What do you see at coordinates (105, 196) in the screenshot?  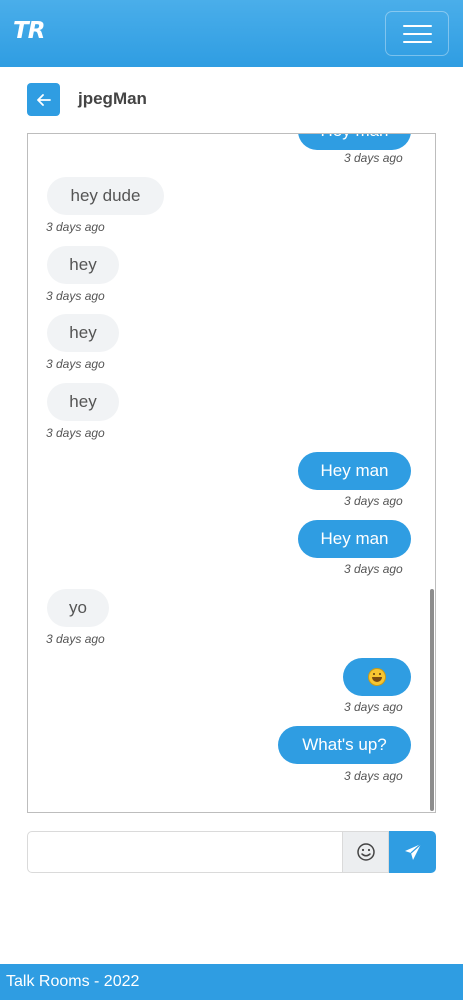 I see `message-bubble: hey dude` at bounding box center [105, 196].